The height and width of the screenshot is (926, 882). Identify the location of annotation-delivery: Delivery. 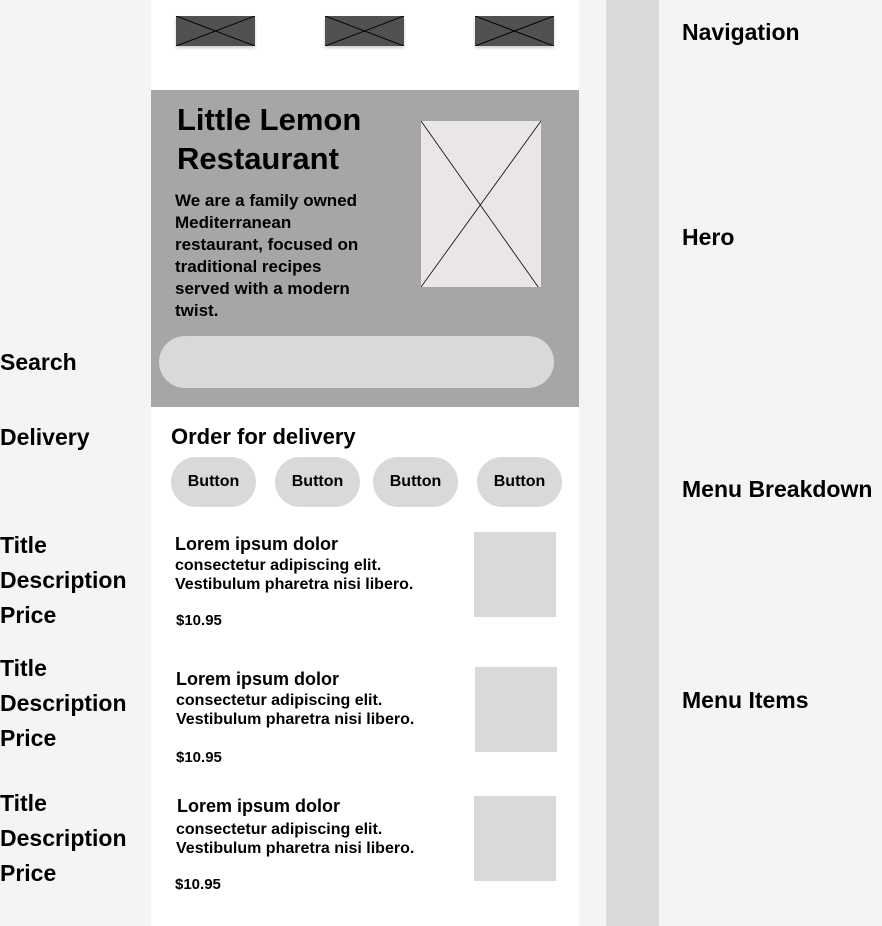
(45, 437).